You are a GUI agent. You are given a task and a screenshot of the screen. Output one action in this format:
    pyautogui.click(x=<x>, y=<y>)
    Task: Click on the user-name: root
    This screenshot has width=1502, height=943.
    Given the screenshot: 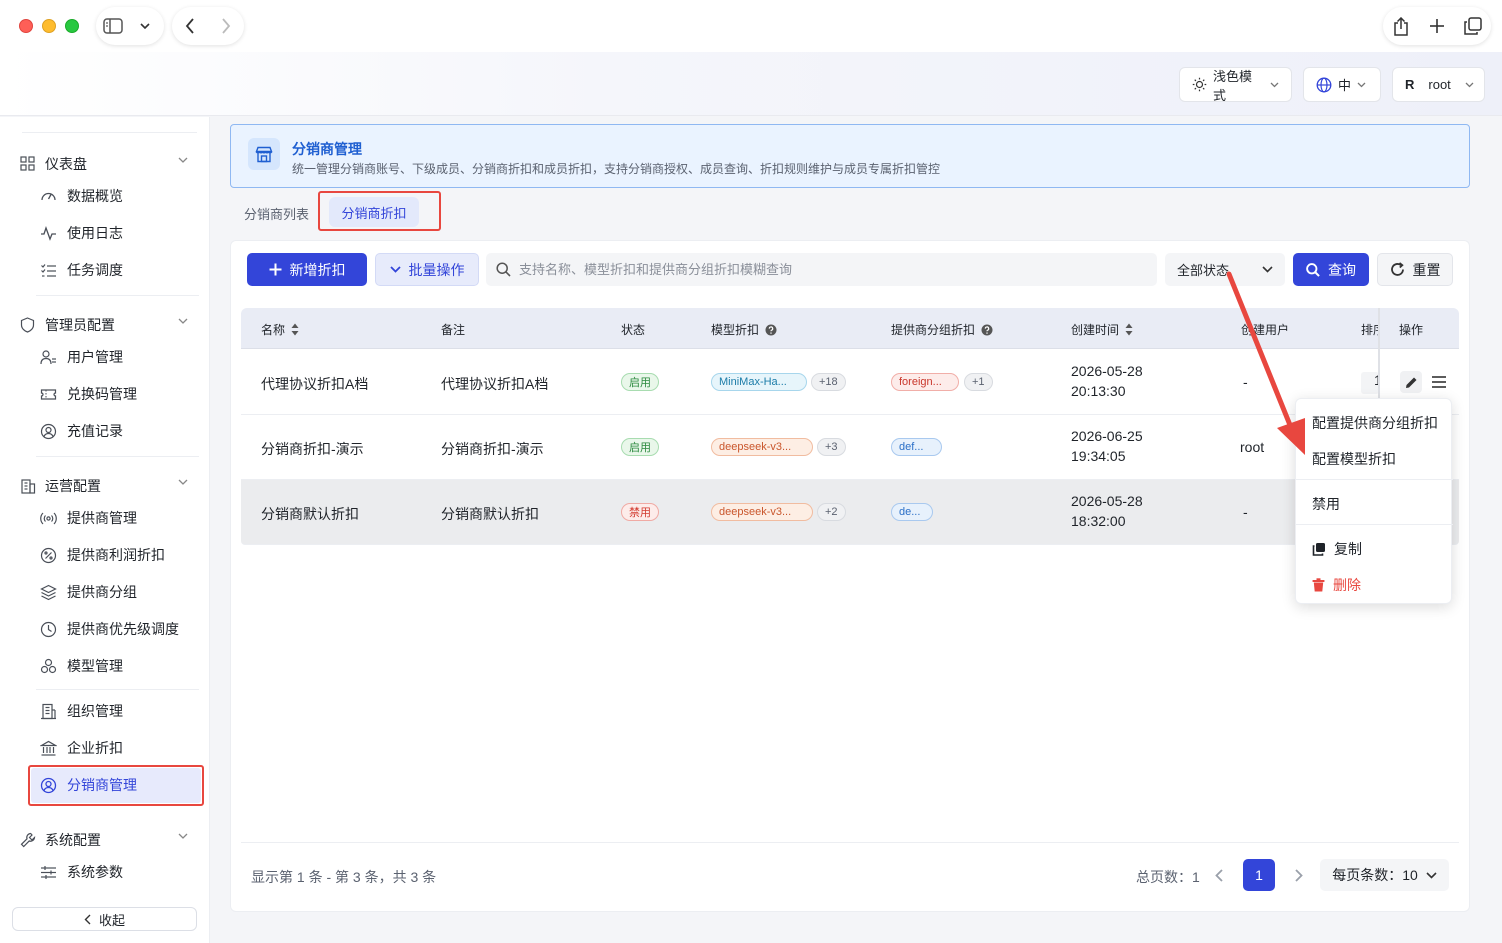 What is the action you would take?
    pyautogui.click(x=1439, y=84)
    